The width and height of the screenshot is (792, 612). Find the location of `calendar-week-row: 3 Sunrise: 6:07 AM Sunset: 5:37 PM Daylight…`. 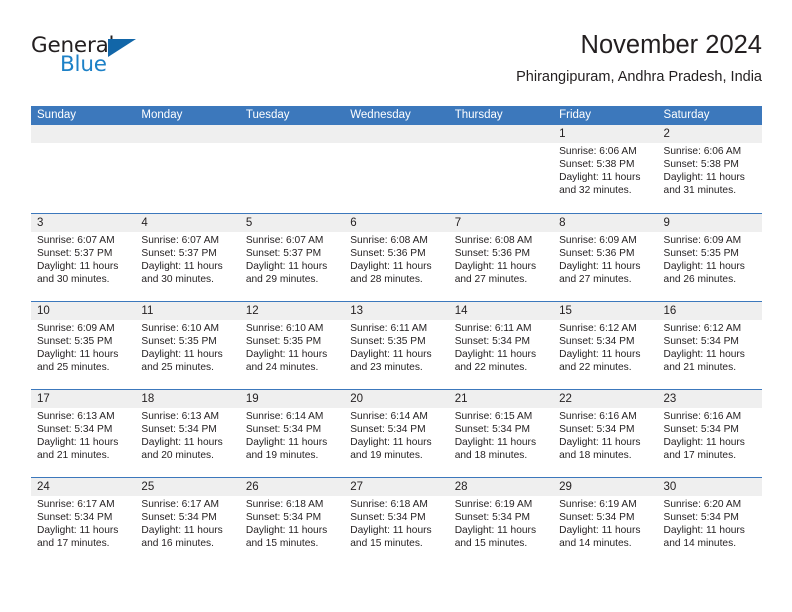

calendar-week-row: 3 Sunrise: 6:07 AM Sunset: 5:37 PM Daylight… is located at coordinates (396, 257).